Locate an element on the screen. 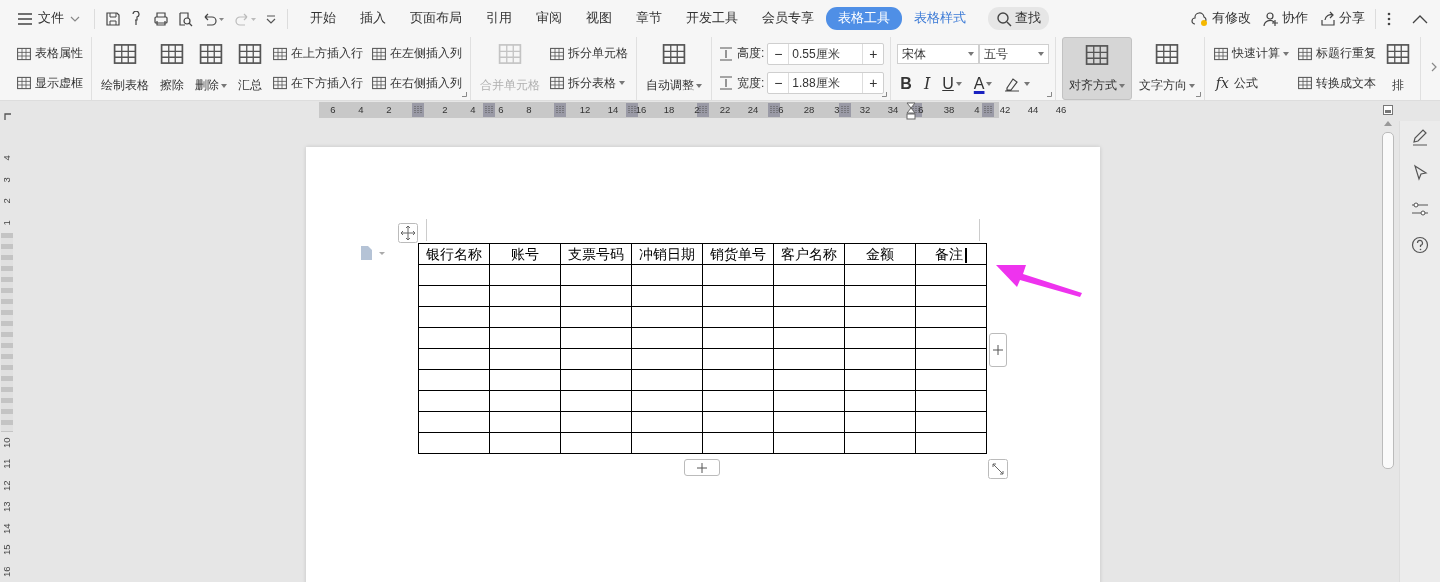  indent-marker is located at coordinates (911, 111).